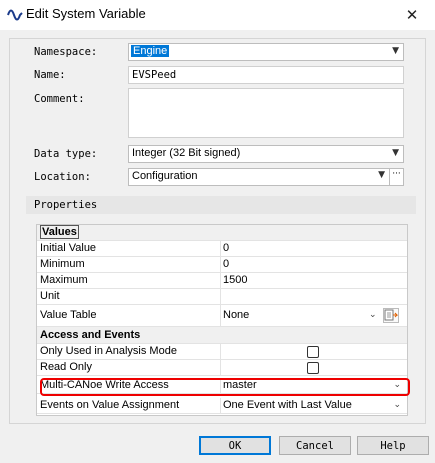  I want to click on table-row: Unit, so click(222, 297).